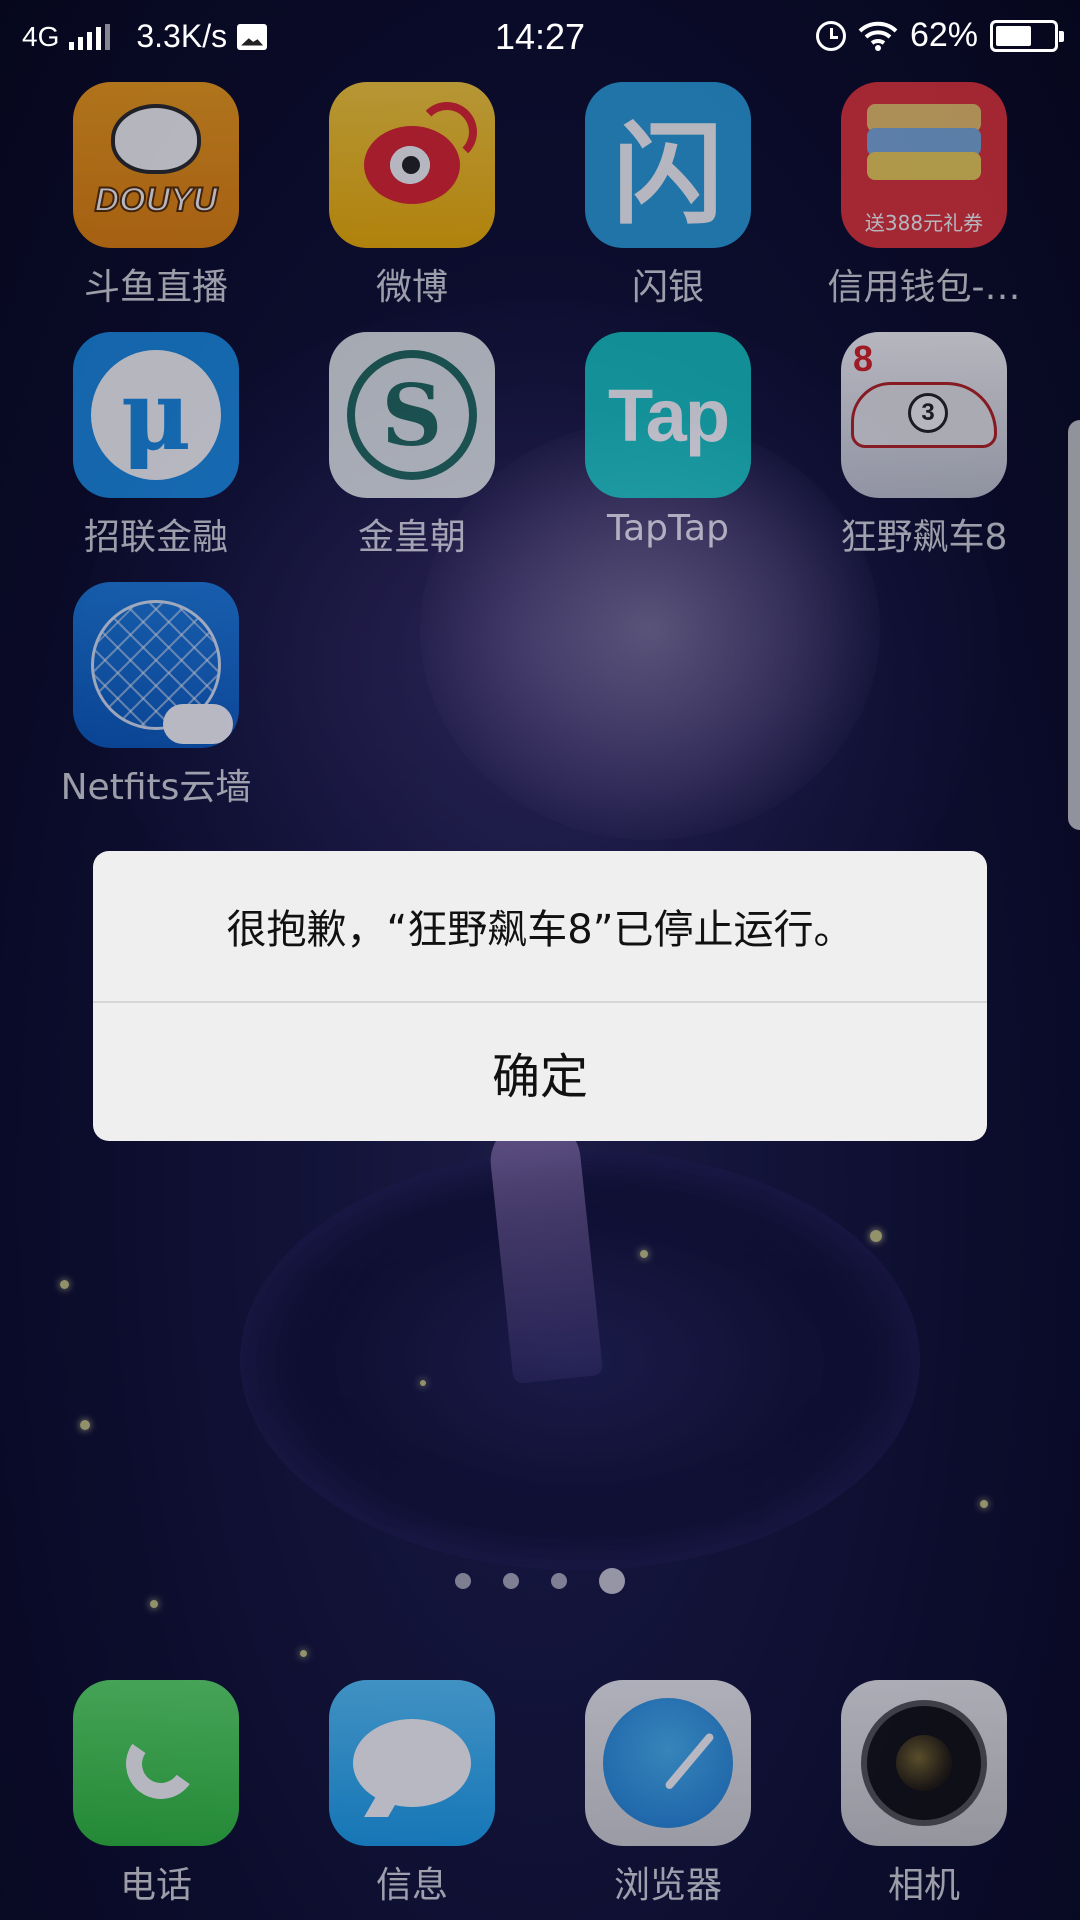 This screenshot has height=1920, width=1080. I want to click on alarm-icon, so click(830, 35).